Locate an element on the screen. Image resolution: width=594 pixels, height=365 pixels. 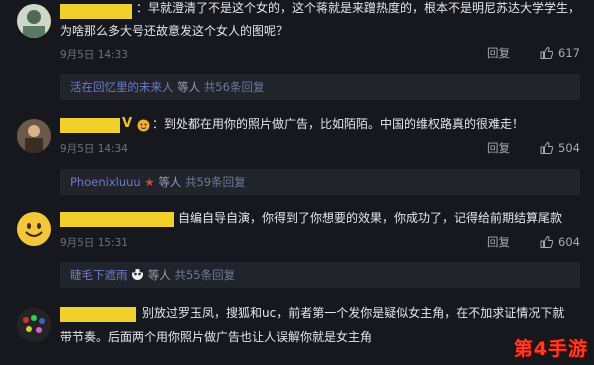
comment-text-continued: 带节奏。后面两个用你照片做广告也让人误解你就是女主角 is located at coordinates (216, 337).